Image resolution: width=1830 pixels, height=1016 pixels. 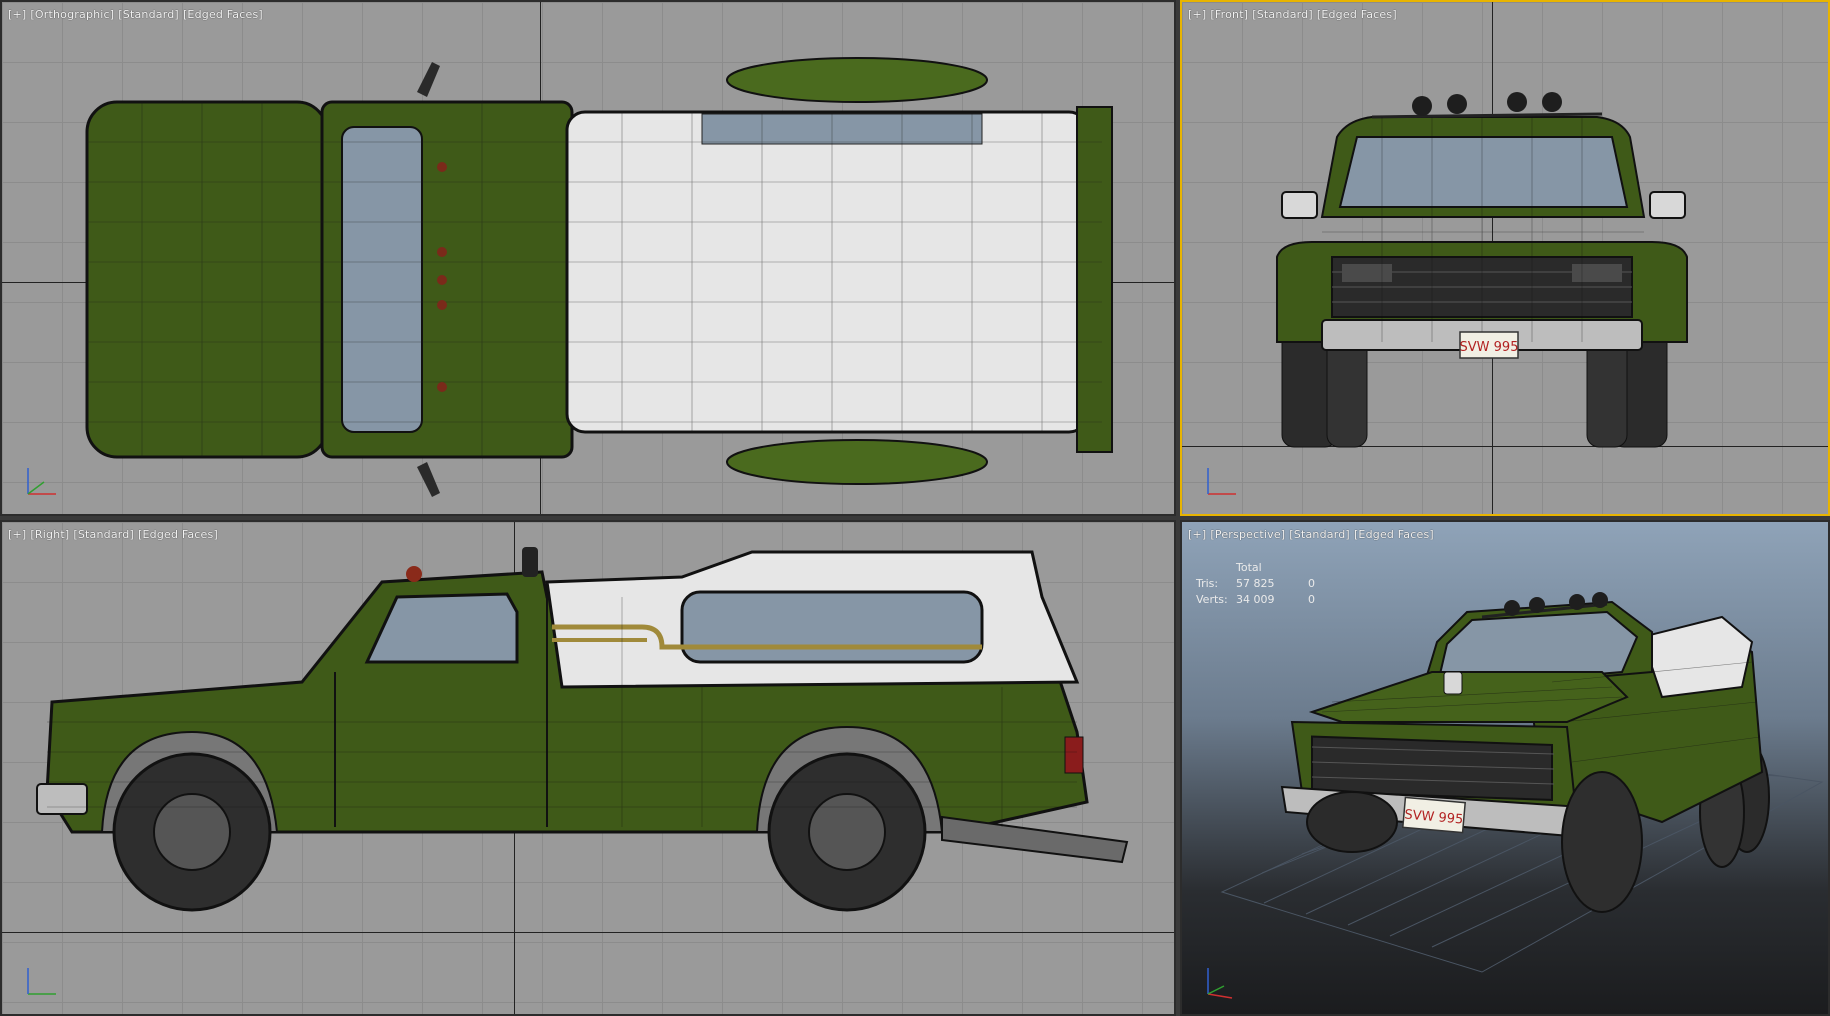 What do you see at coordinates (1311, 599) in the screenshot?
I see `verts-selected: 0` at bounding box center [1311, 599].